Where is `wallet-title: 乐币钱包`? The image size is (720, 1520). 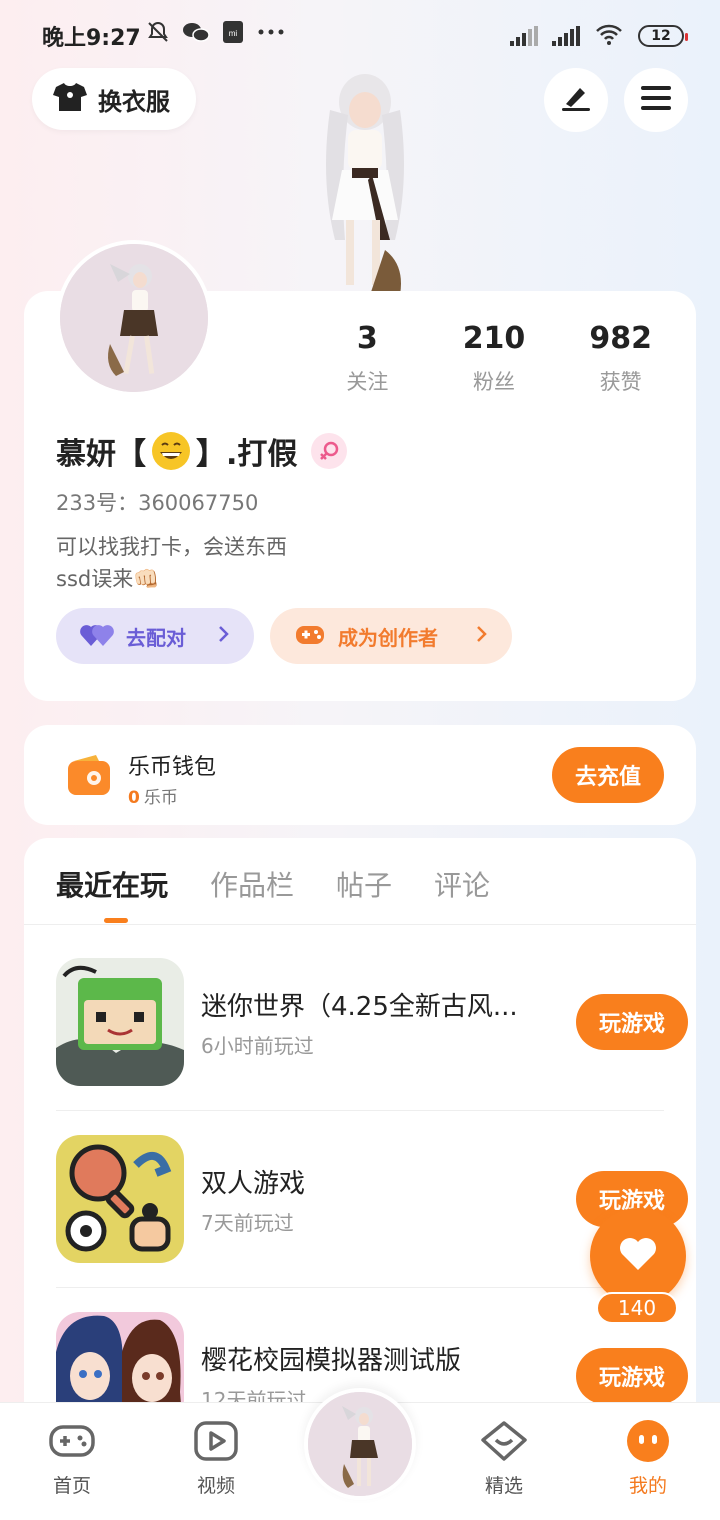
wallet-title: 乐币钱包 is located at coordinates (172, 767).